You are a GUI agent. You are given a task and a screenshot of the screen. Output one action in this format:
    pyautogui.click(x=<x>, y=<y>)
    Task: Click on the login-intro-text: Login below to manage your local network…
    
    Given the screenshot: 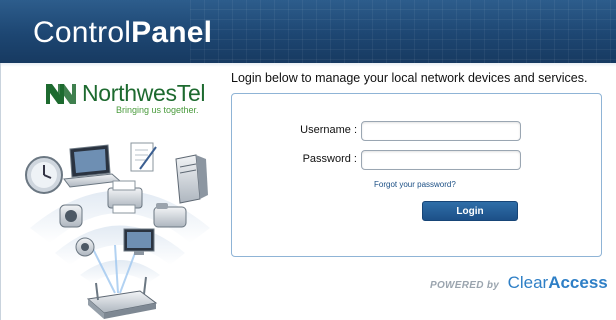 What is the action you would take?
    pyautogui.click(x=409, y=78)
    